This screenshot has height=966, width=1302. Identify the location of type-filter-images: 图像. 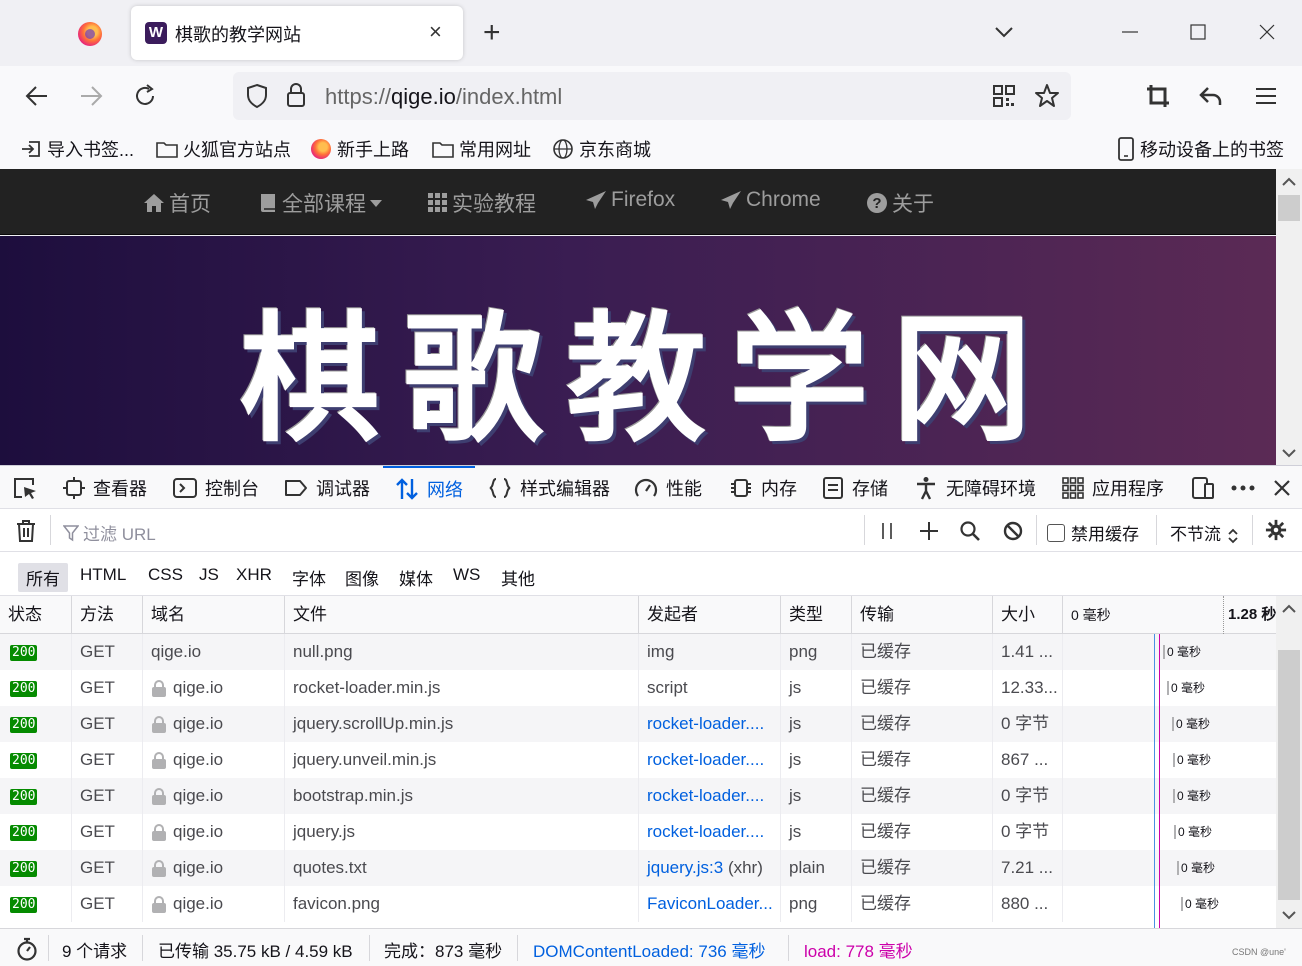
(362, 577).